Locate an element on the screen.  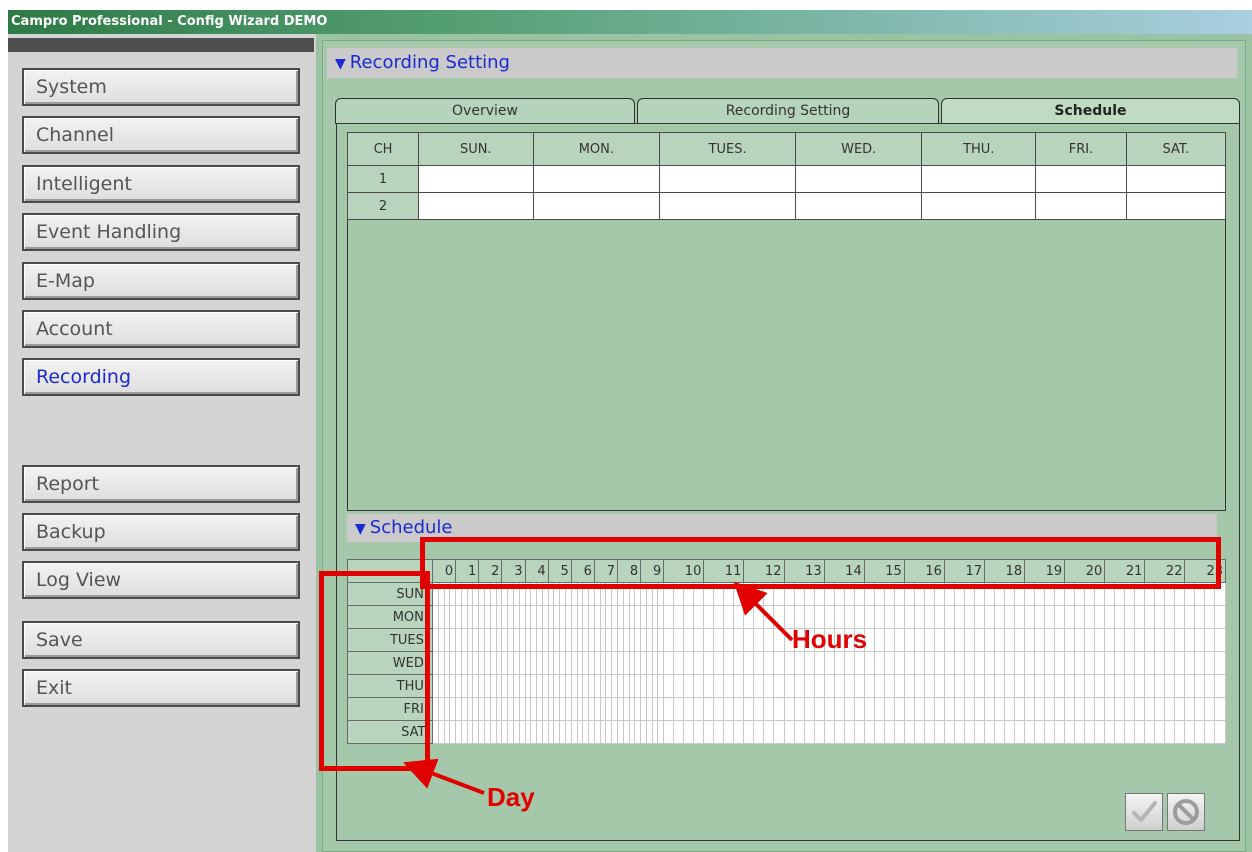
schedule-day-row: THU. is located at coordinates (786, 686).